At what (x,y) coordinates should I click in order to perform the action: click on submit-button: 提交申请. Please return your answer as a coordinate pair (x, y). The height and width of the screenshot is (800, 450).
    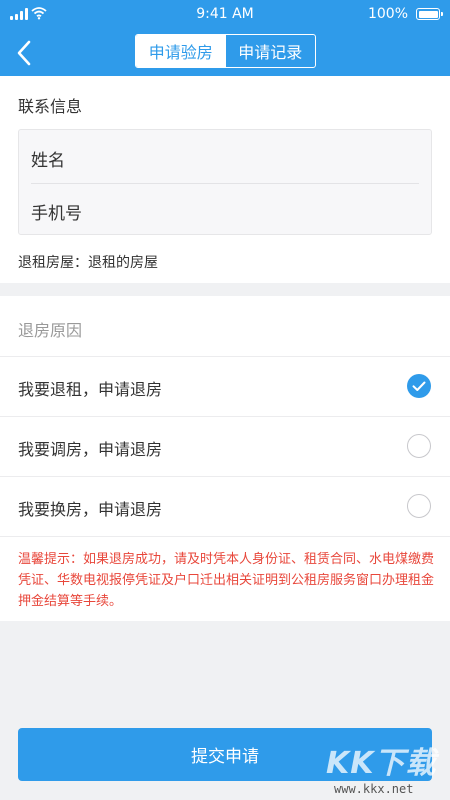
    Looking at the image, I should click on (225, 754).